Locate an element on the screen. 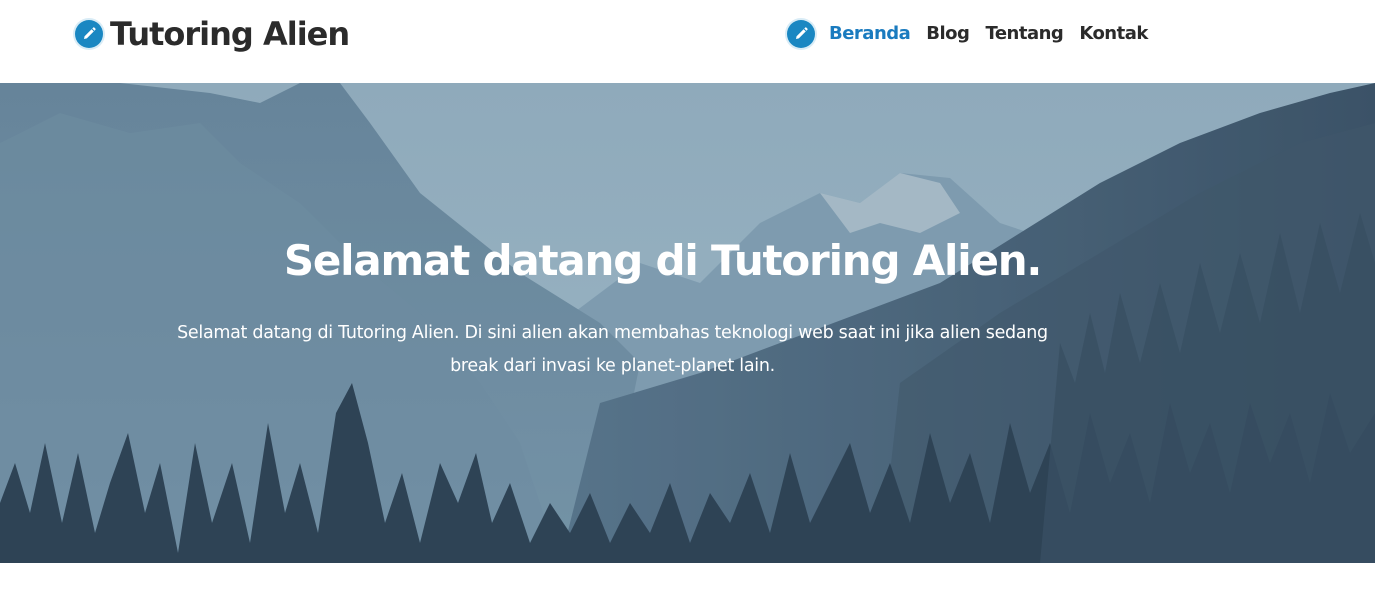 The width and height of the screenshot is (1375, 602). nav-item-blog: Blog is located at coordinates (948, 34).